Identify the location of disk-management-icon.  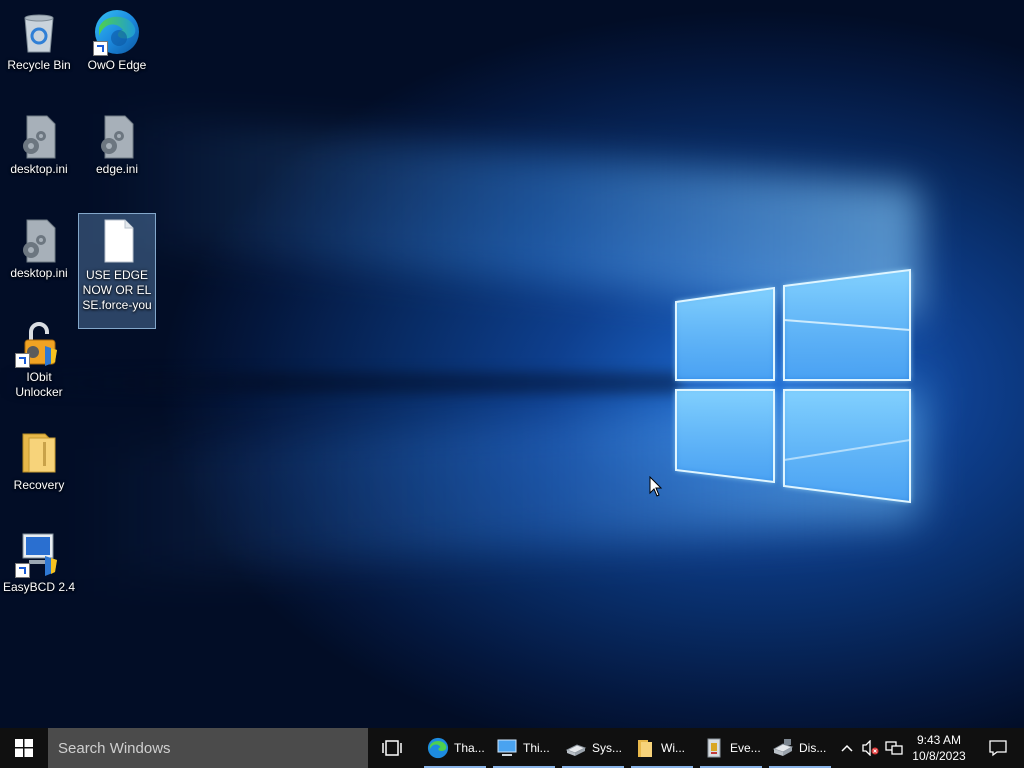
(783, 748).